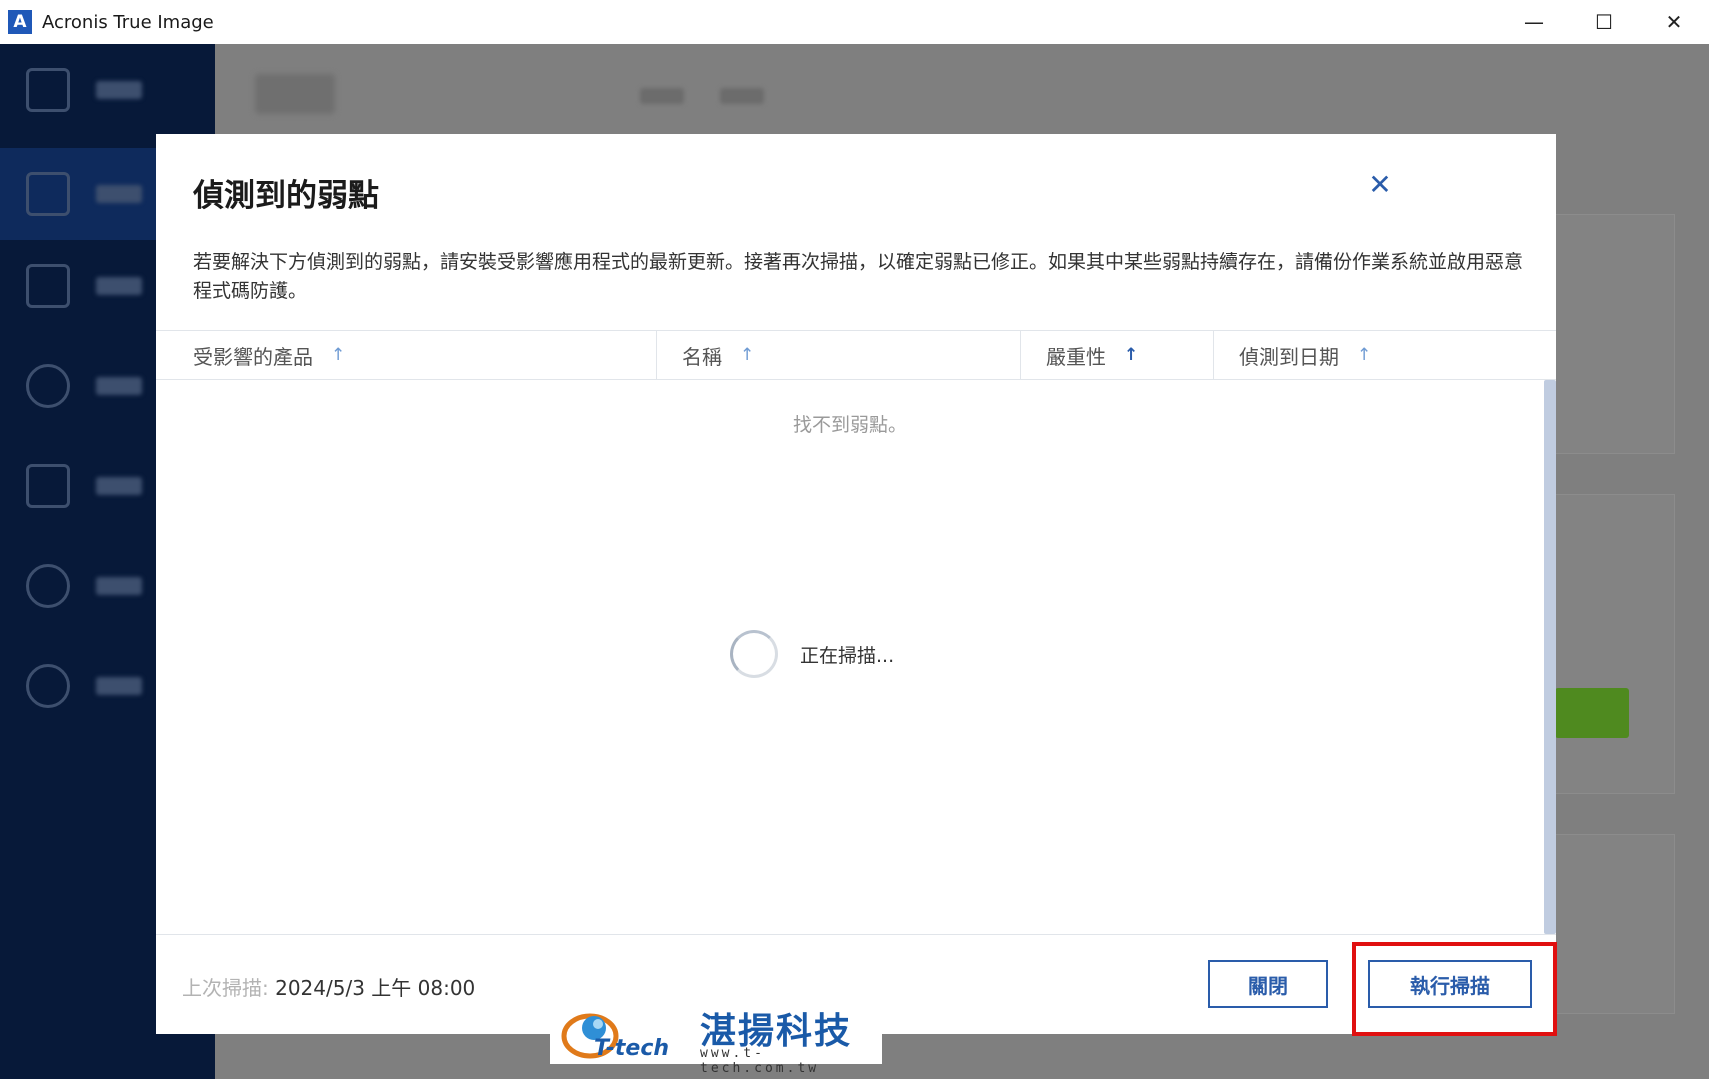 The image size is (1709, 1079). Describe the element at coordinates (1534, 22) in the screenshot. I see `minimize-button: —` at that location.